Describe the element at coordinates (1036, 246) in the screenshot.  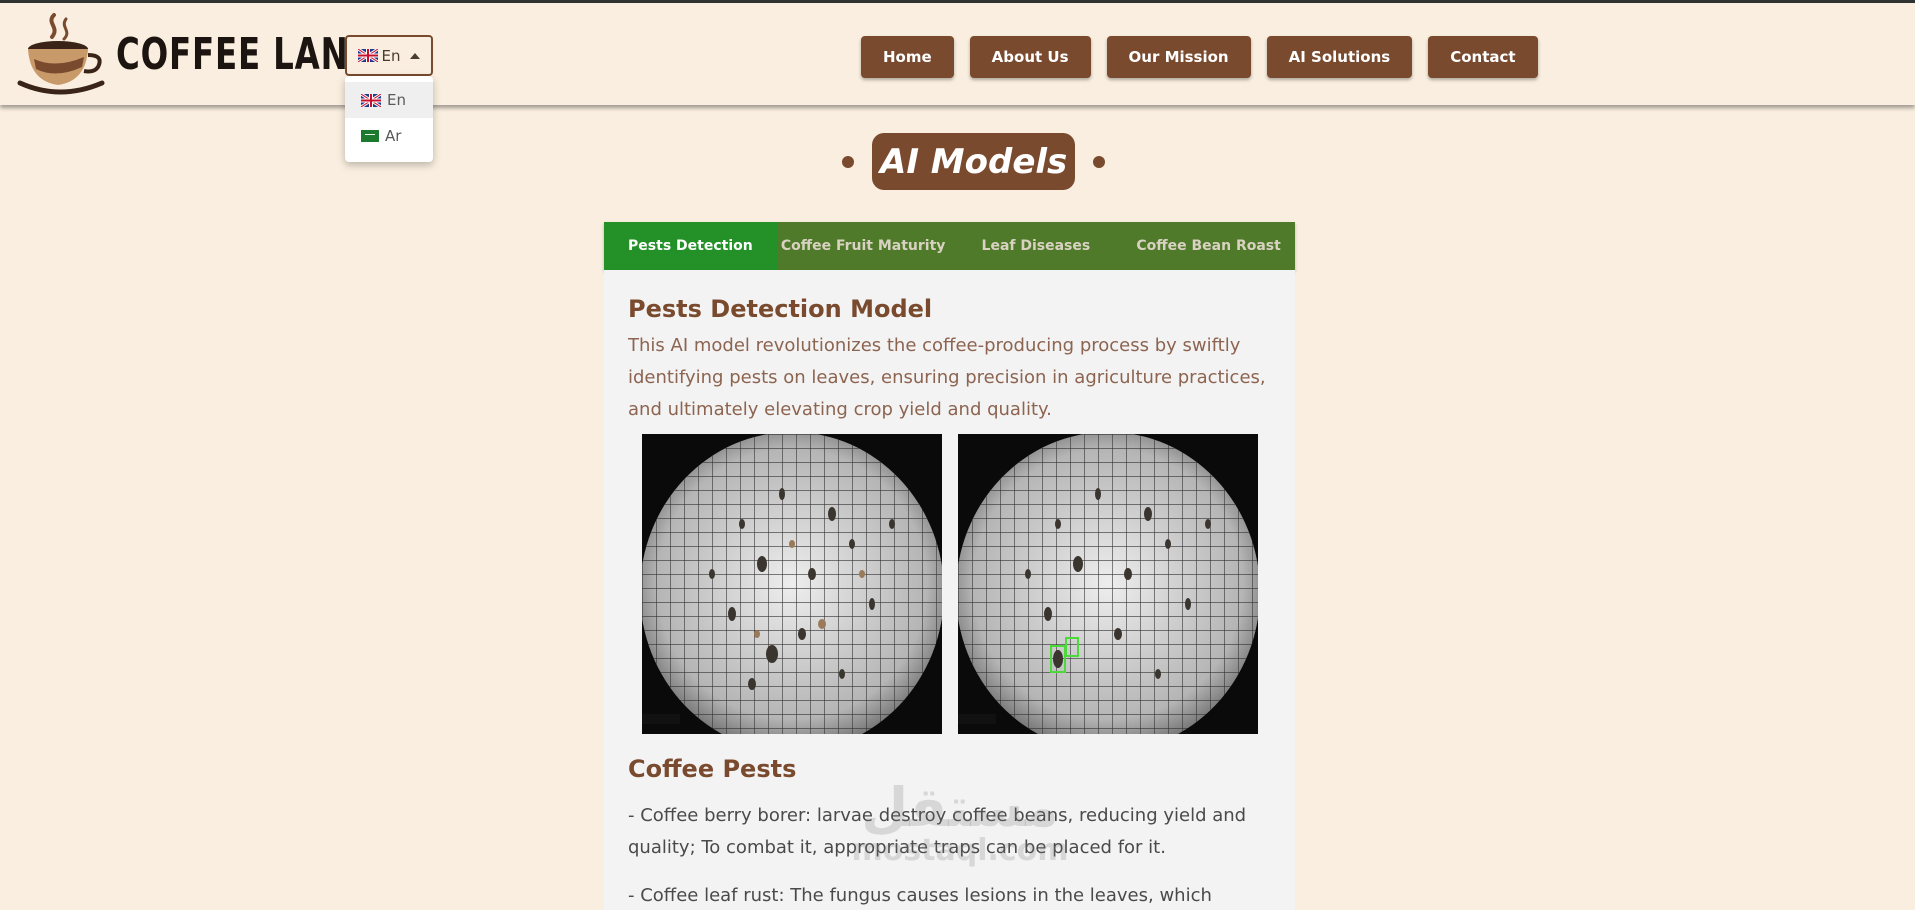
I see `tab-leaf-diseases: Leaf Diseases` at that location.